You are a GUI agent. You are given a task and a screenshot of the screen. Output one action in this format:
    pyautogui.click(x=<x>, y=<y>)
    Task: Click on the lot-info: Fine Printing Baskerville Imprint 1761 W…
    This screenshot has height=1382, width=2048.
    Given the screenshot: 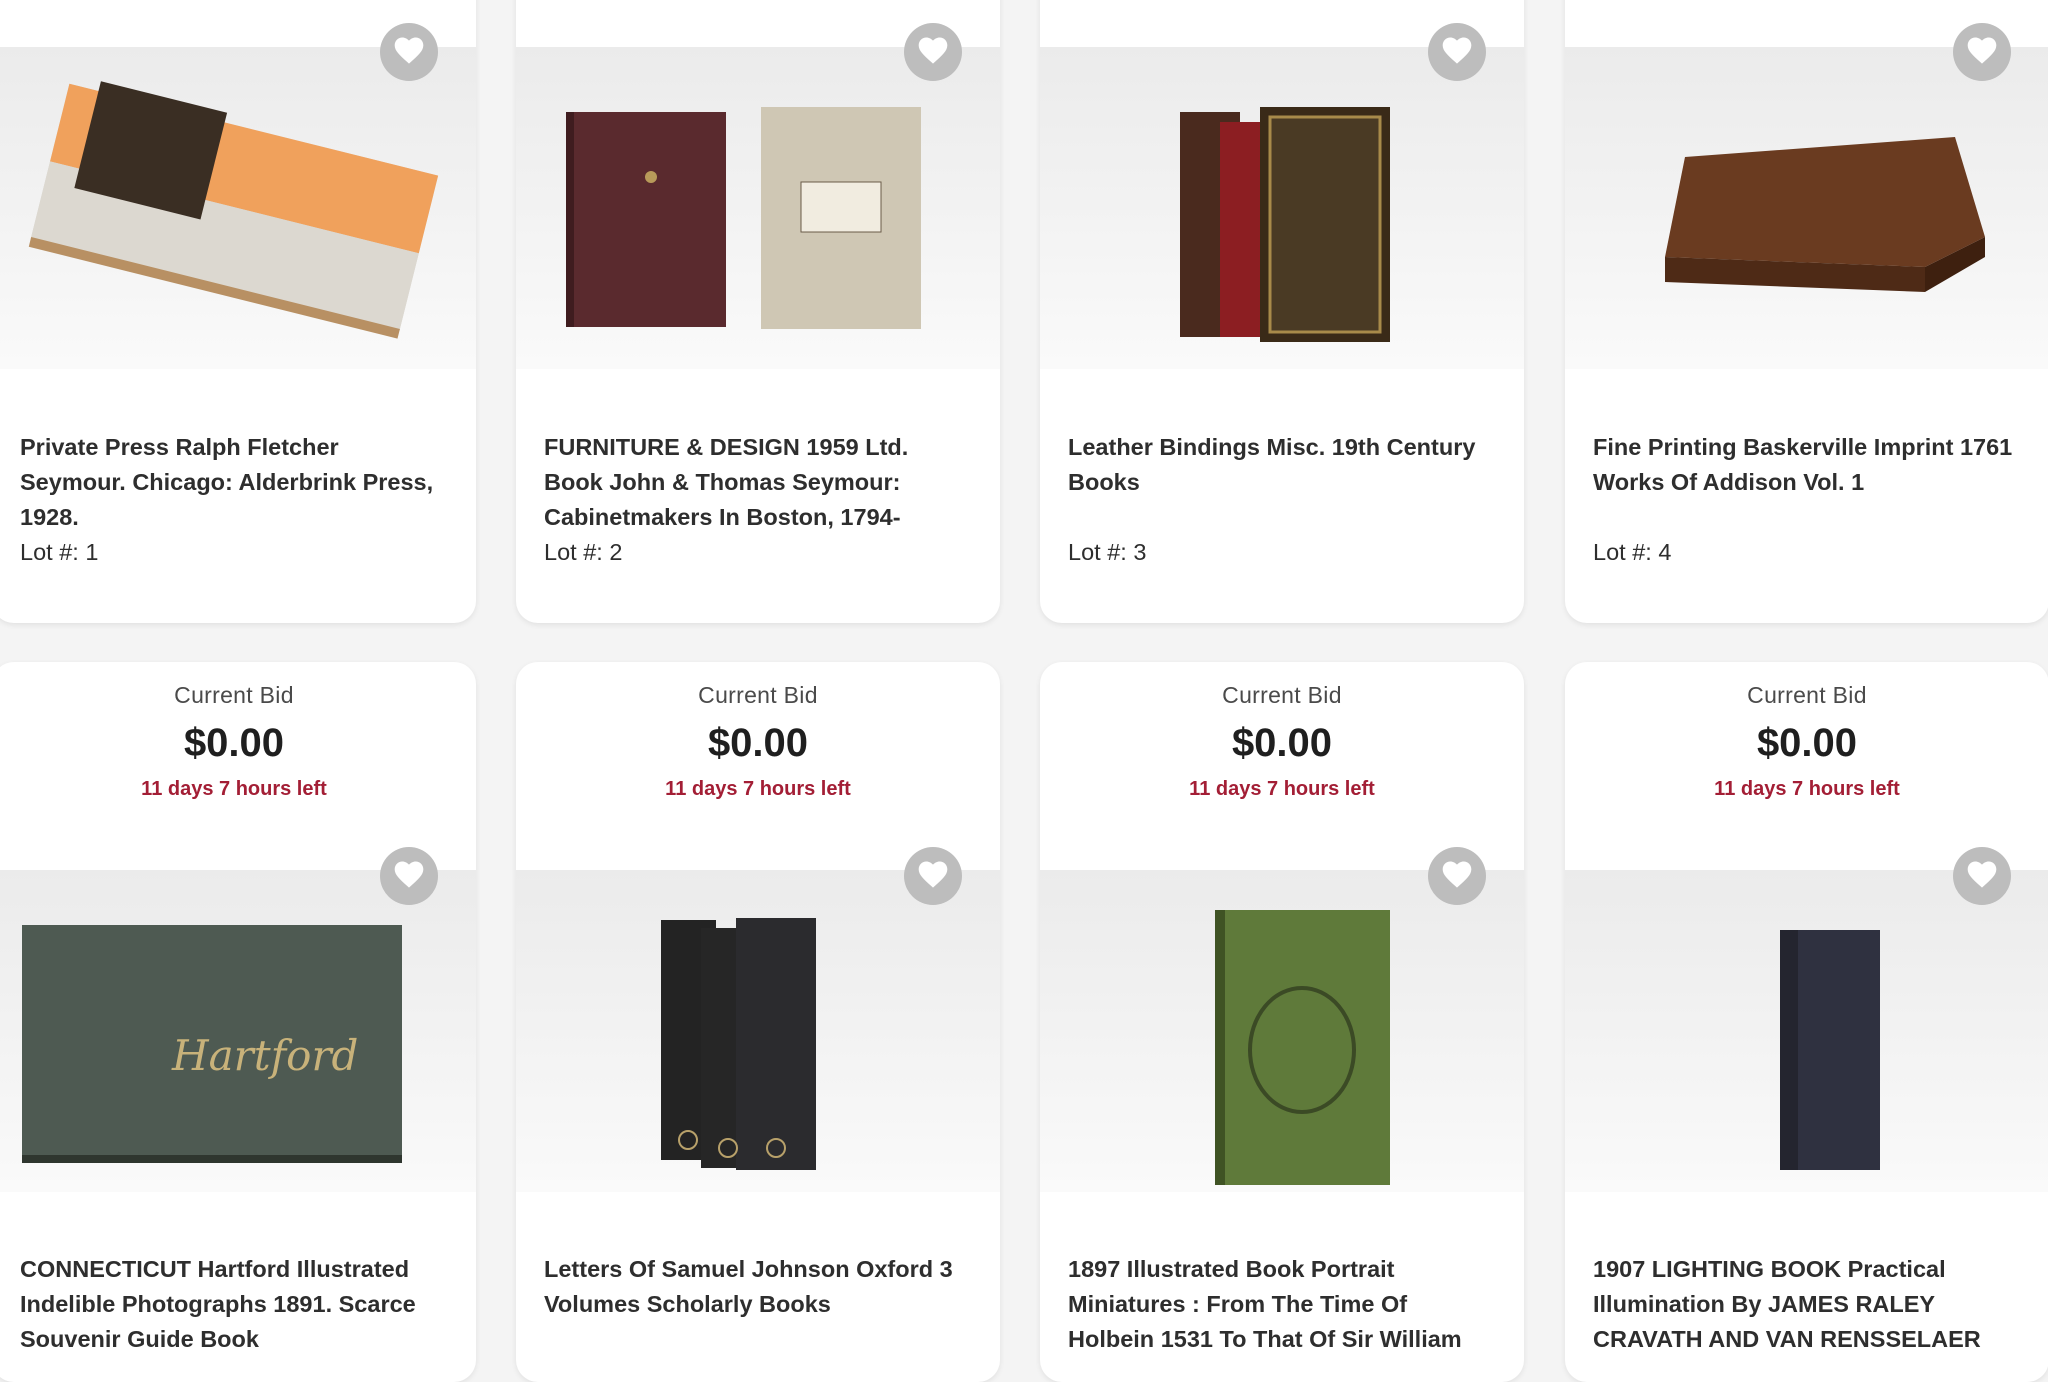 What is the action you would take?
    pyautogui.click(x=1807, y=500)
    